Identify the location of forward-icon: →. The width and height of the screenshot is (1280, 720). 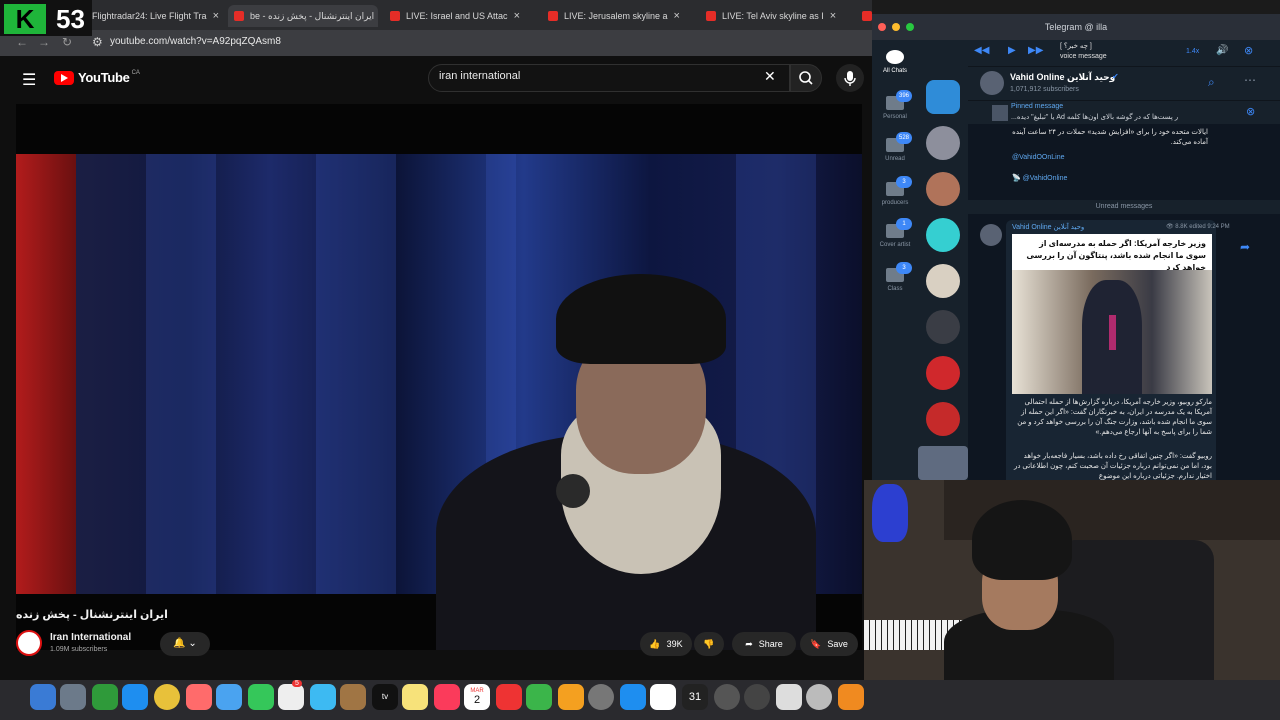
(44, 42).